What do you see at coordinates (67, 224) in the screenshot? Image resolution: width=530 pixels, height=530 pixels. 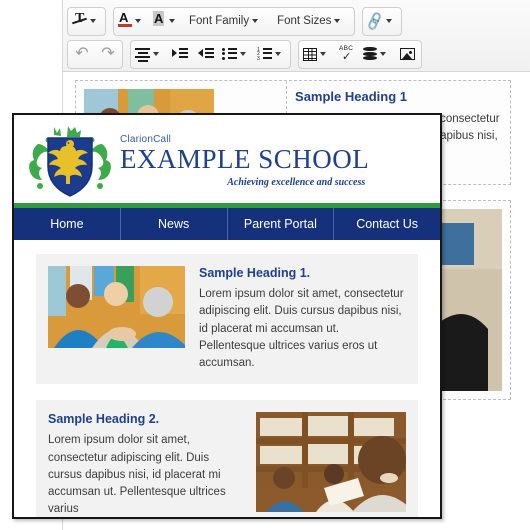 I see `nav-item-home: Home` at bounding box center [67, 224].